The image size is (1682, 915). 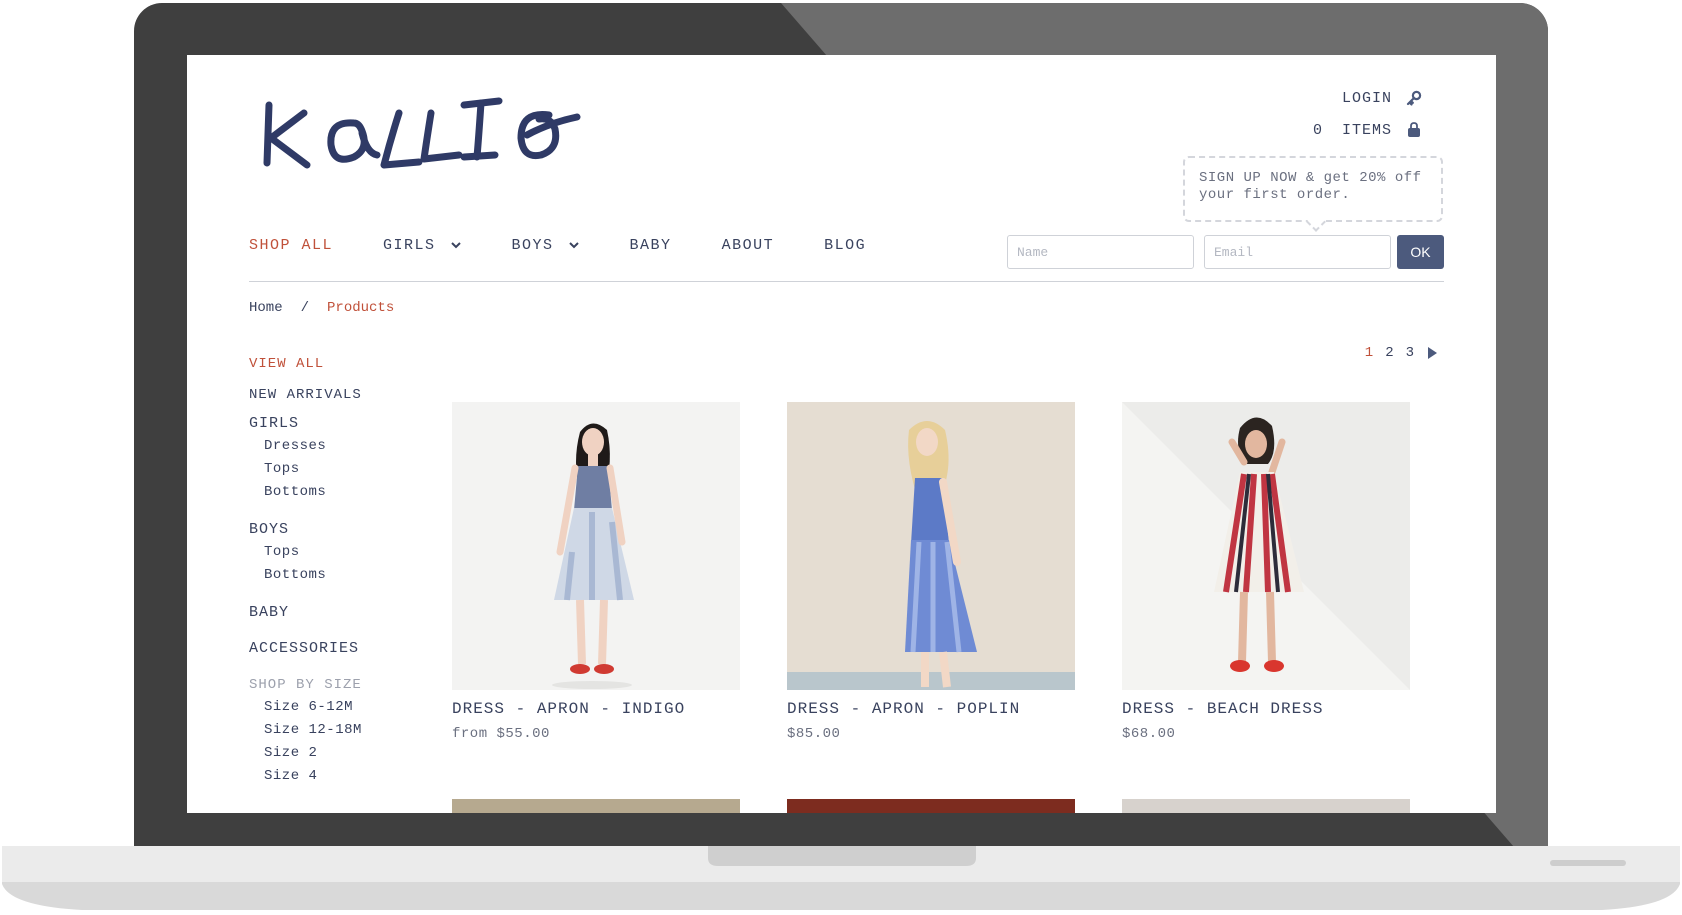 I want to click on sidebar-girls: GIRLS, so click(x=305, y=424).